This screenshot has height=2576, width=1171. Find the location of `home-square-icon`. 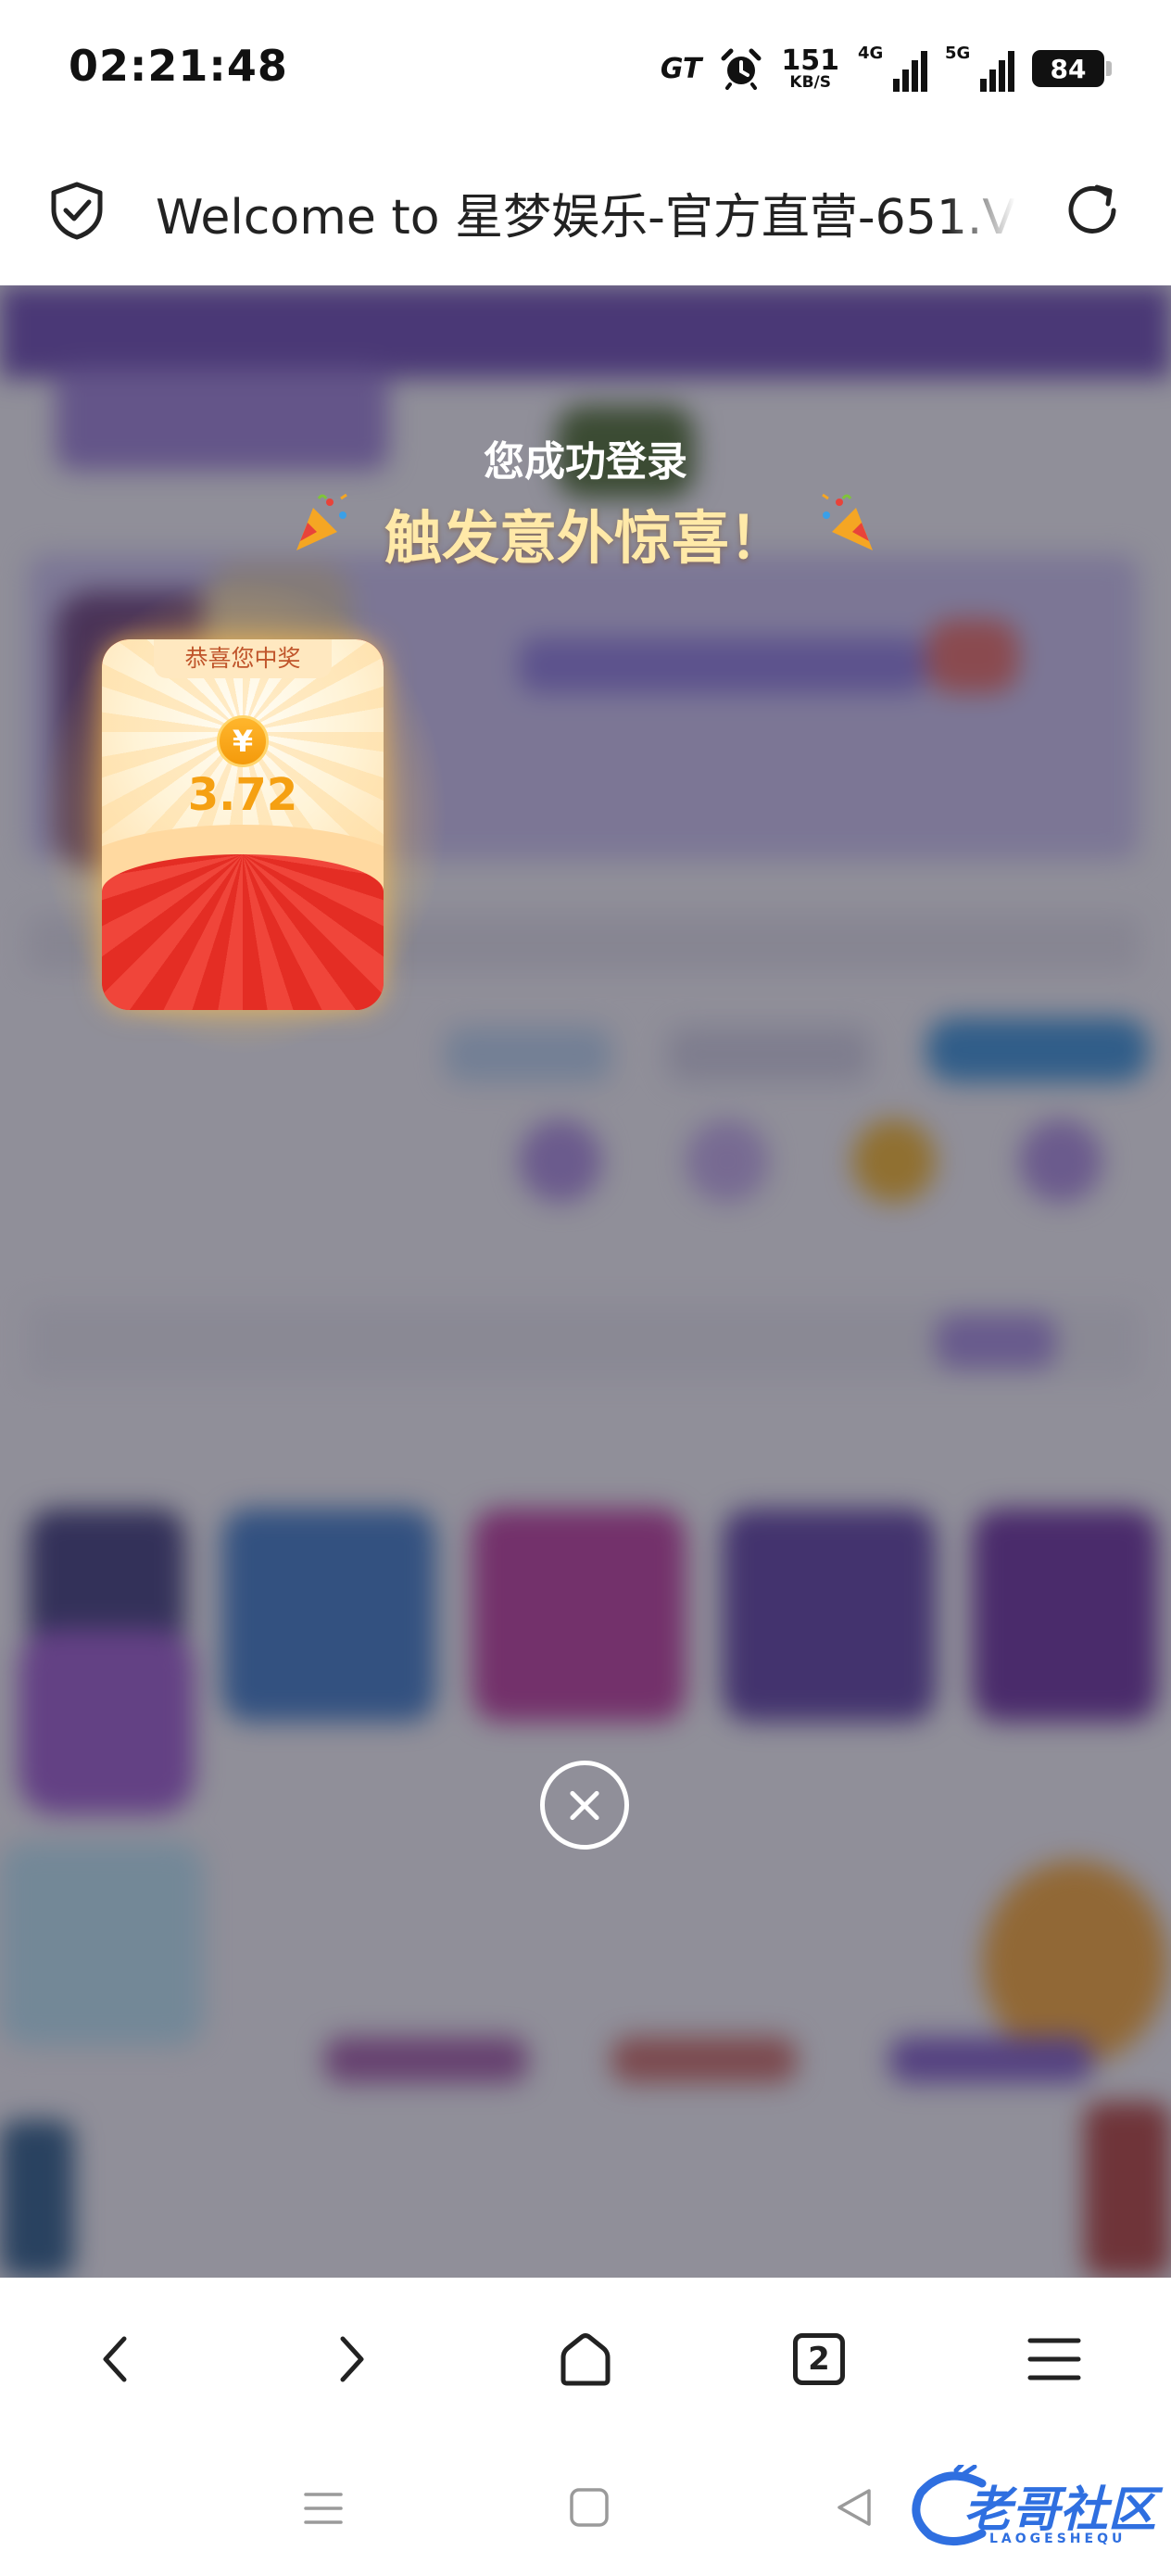

home-square-icon is located at coordinates (590, 2508).